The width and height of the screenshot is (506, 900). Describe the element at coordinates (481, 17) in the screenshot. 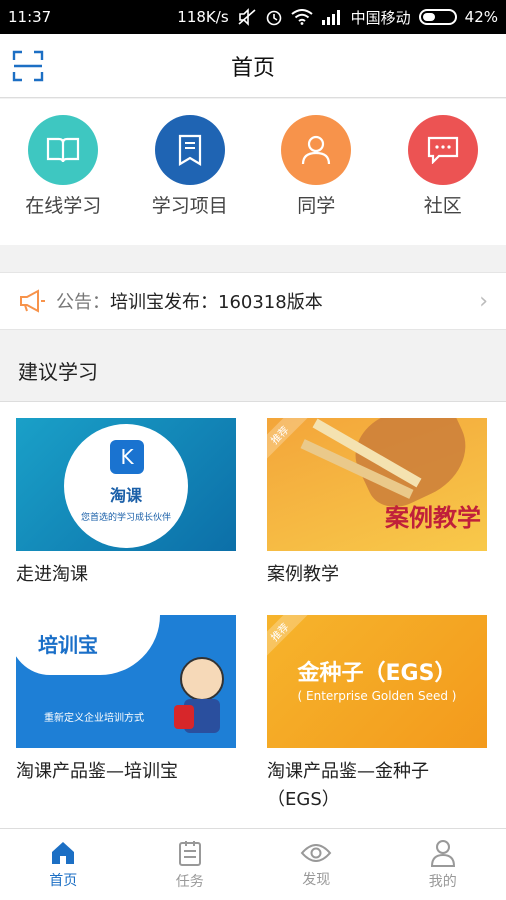

I see `battery-percent: 42%` at that location.